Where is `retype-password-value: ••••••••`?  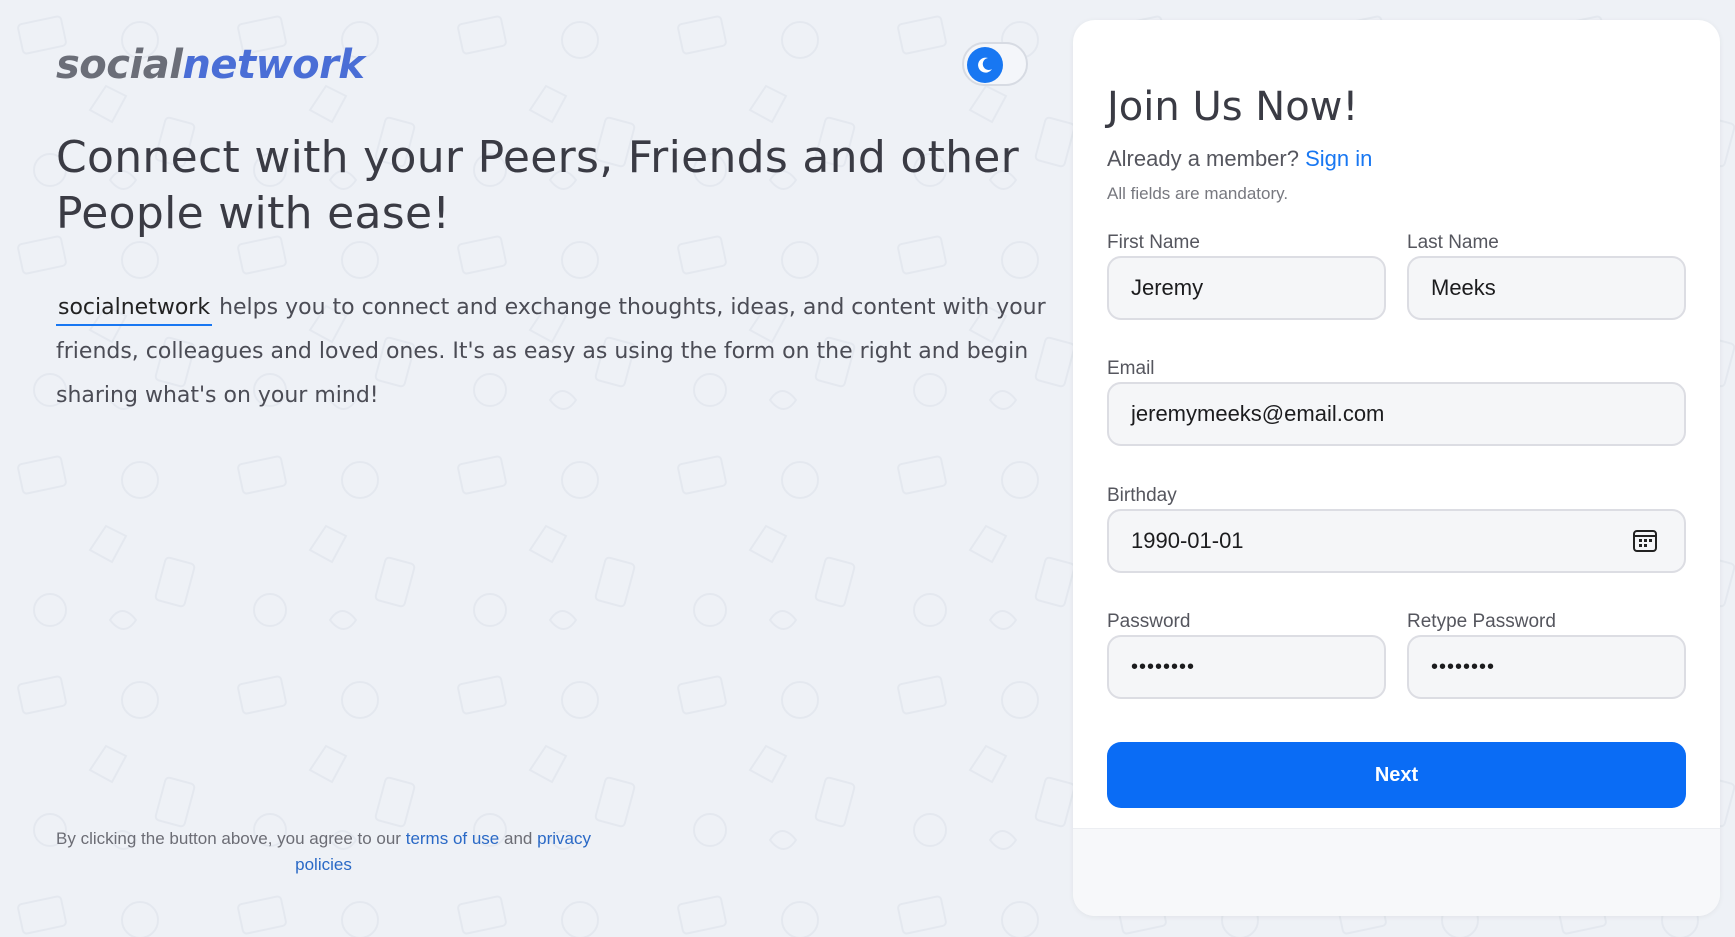 retype-password-value: •••••••• is located at coordinates (1463, 666).